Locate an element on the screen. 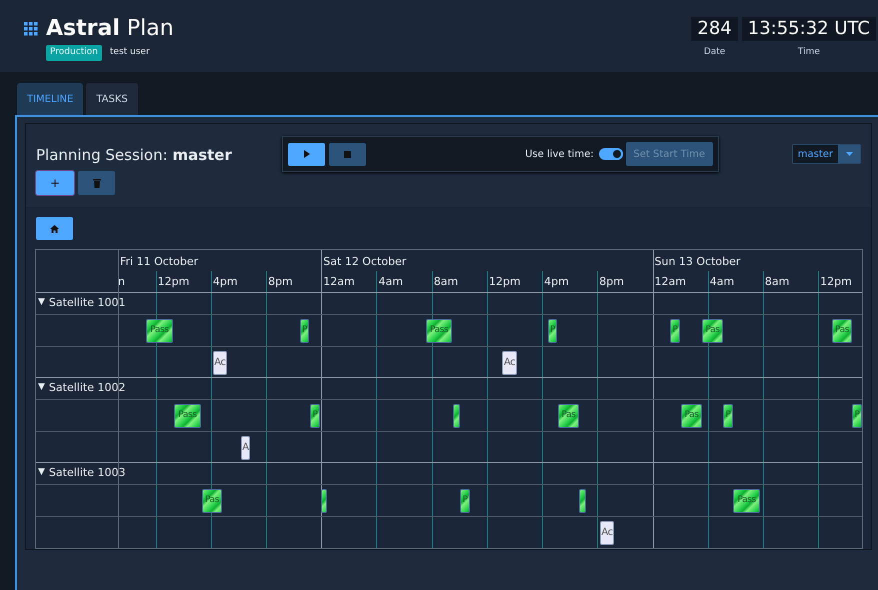 The width and height of the screenshot is (878, 590). counter-value: 284 is located at coordinates (714, 29).